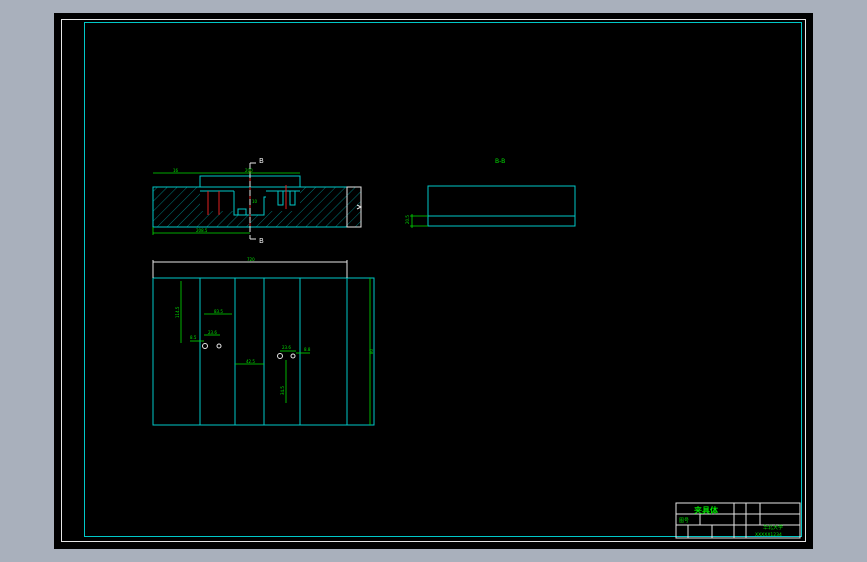 The width and height of the screenshot is (867, 562). I want to click on title-class-code: XXXXX1234, so click(768, 535).